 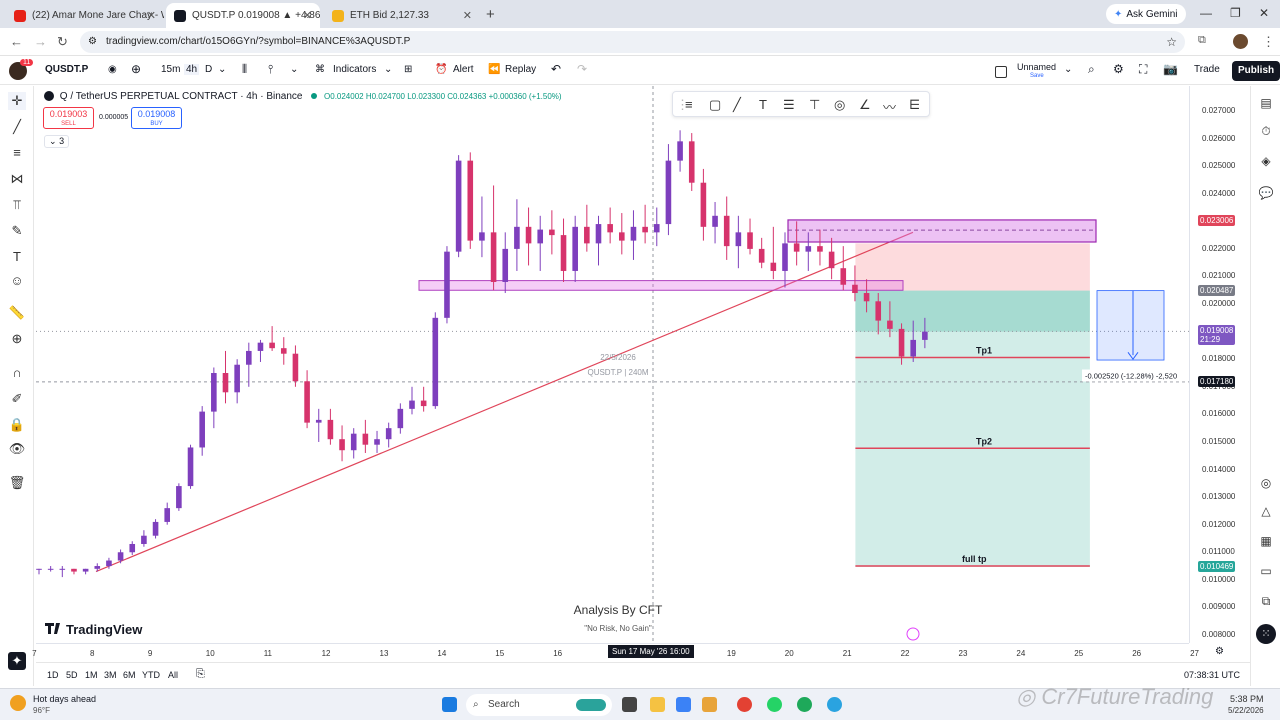 What do you see at coordinates (744, 704) in the screenshot?
I see `chrome-icon` at bounding box center [744, 704].